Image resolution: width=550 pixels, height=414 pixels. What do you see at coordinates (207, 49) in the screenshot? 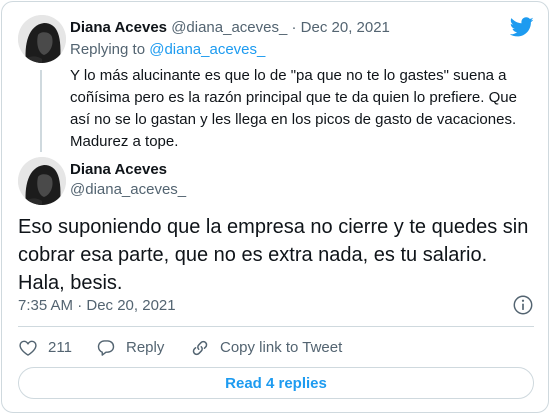
I see `replying-handle-link: @diana_aceves_` at bounding box center [207, 49].